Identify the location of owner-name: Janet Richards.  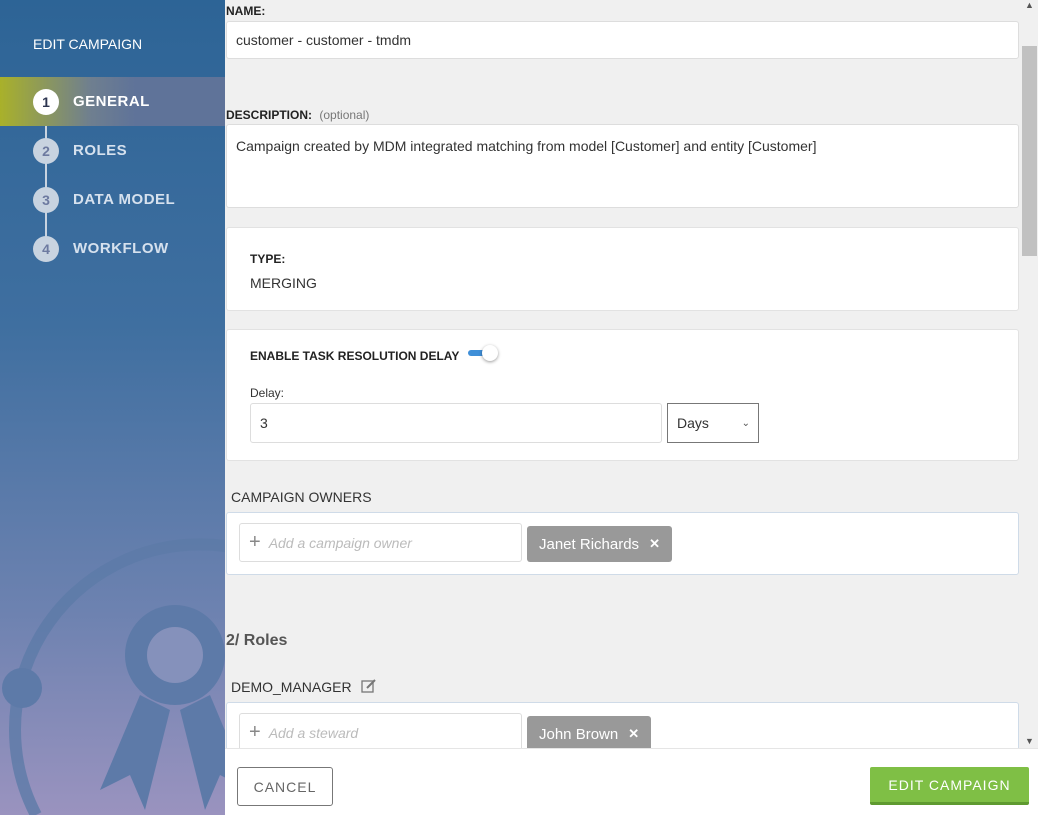
(589, 544).